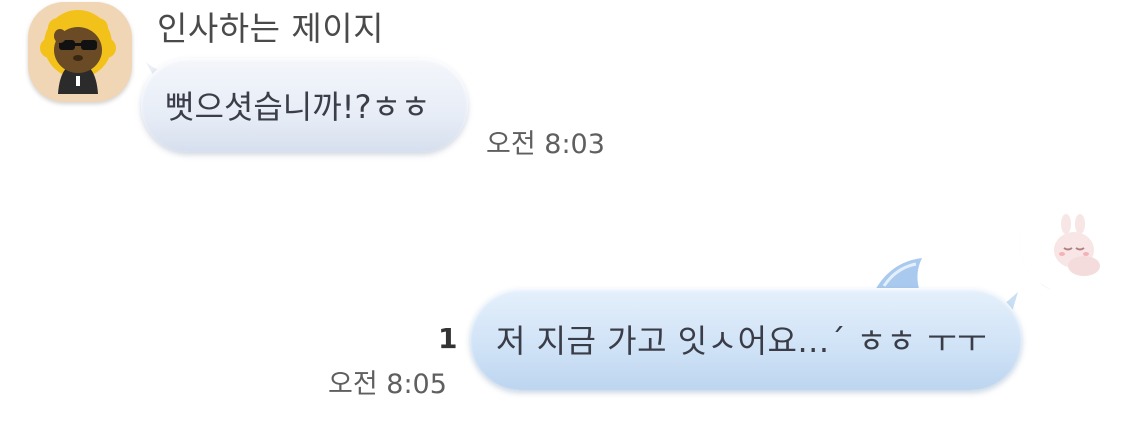  I want to click on sender-avatar, so click(80, 52).